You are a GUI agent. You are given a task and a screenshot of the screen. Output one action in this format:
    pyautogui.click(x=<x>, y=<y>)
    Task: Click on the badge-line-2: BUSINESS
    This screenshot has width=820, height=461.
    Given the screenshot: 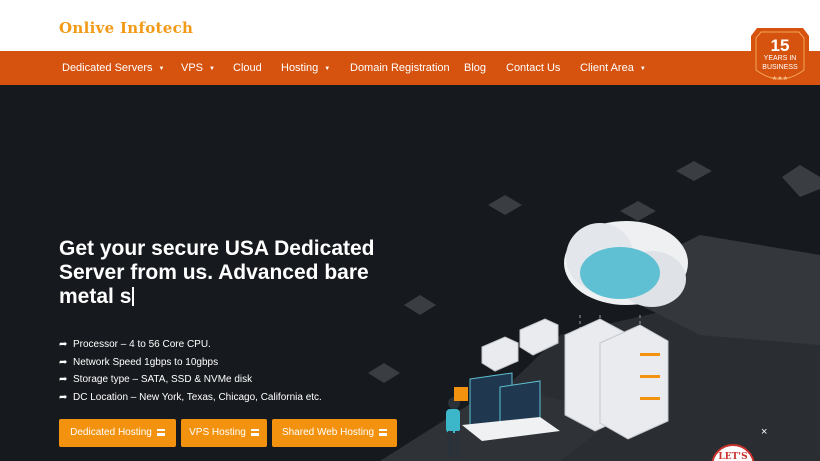 What is the action you would take?
    pyautogui.click(x=780, y=67)
    